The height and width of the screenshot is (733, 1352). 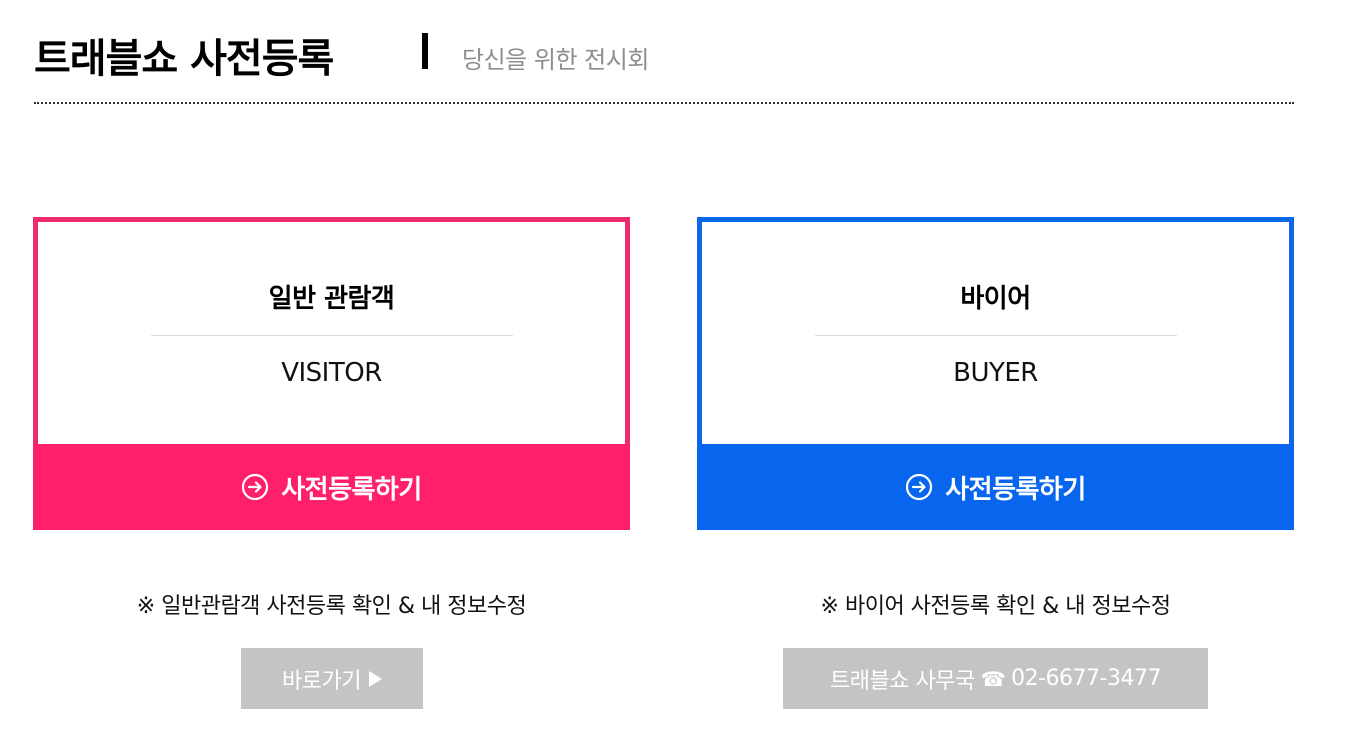 I want to click on buyer-register-label: 사전등록하기, so click(x=1015, y=489).